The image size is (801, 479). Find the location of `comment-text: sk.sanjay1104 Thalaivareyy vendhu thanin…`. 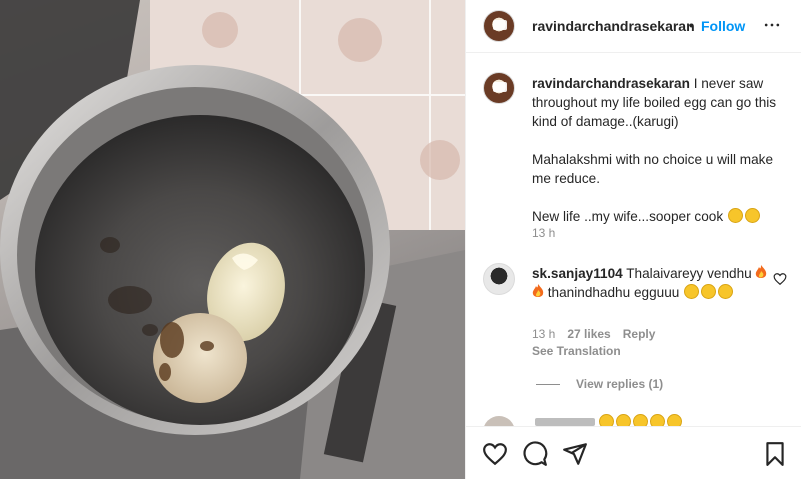

comment-text: sk.sanjay1104 Thalaivareyy vendhu thanin… is located at coordinates (651, 283).